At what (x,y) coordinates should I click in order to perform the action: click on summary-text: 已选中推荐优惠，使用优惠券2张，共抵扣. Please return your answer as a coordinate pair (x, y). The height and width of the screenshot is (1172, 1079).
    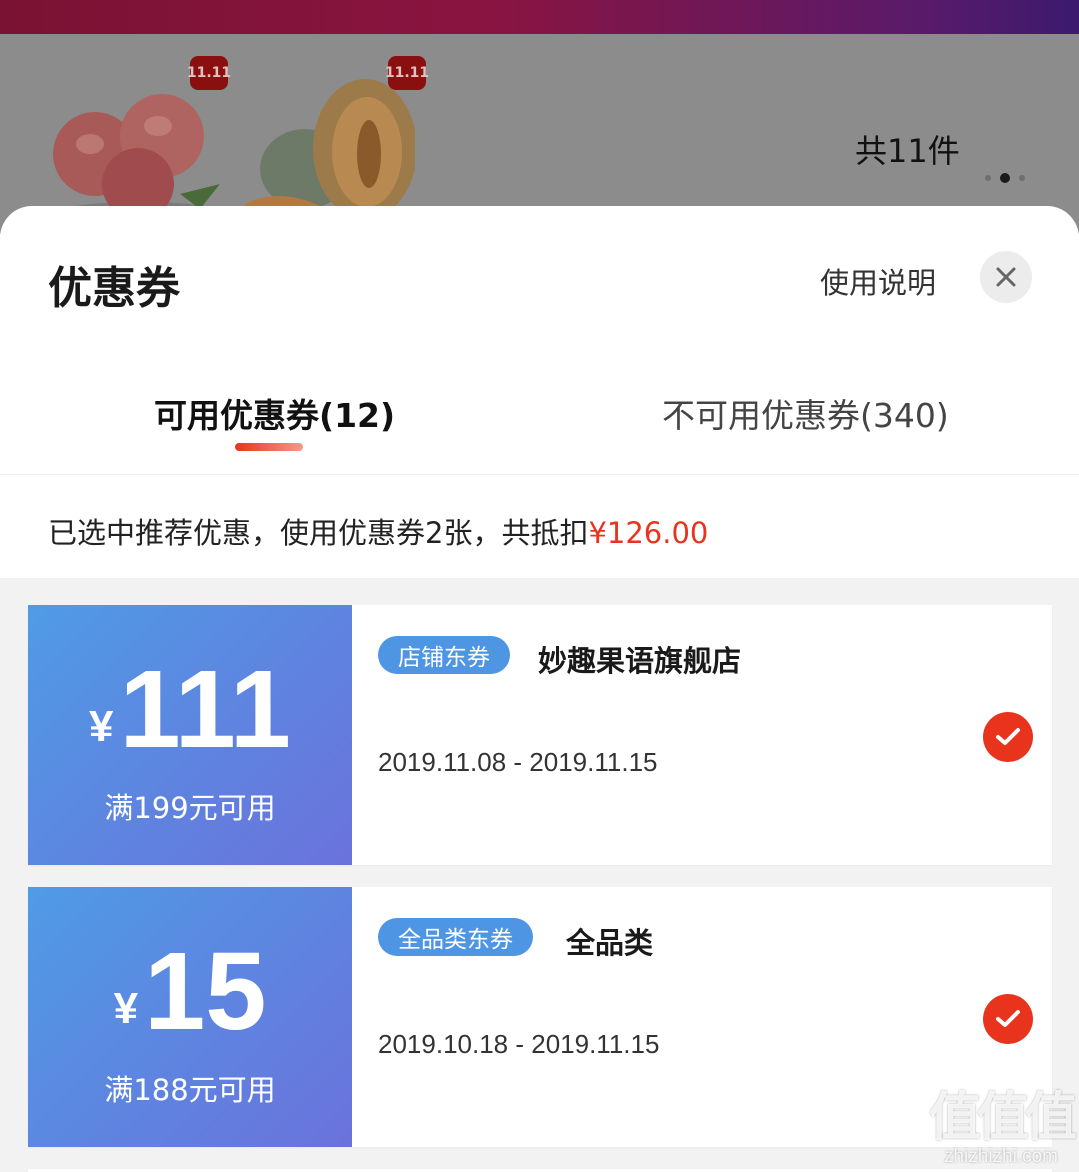
    Looking at the image, I should click on (318, 533).